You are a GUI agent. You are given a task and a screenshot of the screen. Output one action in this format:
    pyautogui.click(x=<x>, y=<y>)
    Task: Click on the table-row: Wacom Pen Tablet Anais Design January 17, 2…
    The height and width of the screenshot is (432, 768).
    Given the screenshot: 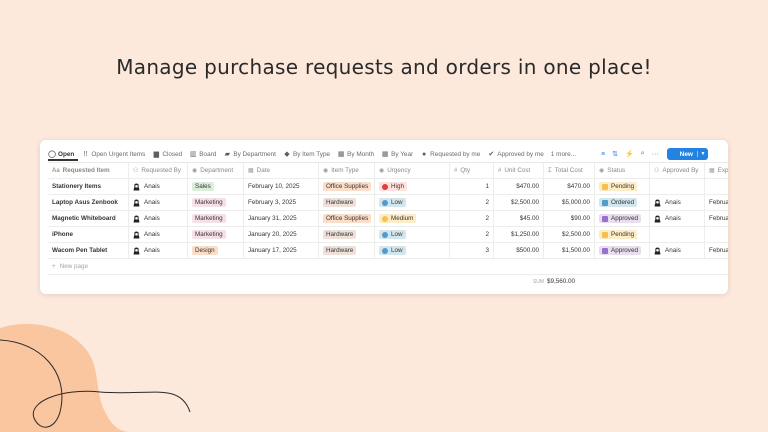 What is the action you would take?
    pyautogui.click(x=388, y=251)
    